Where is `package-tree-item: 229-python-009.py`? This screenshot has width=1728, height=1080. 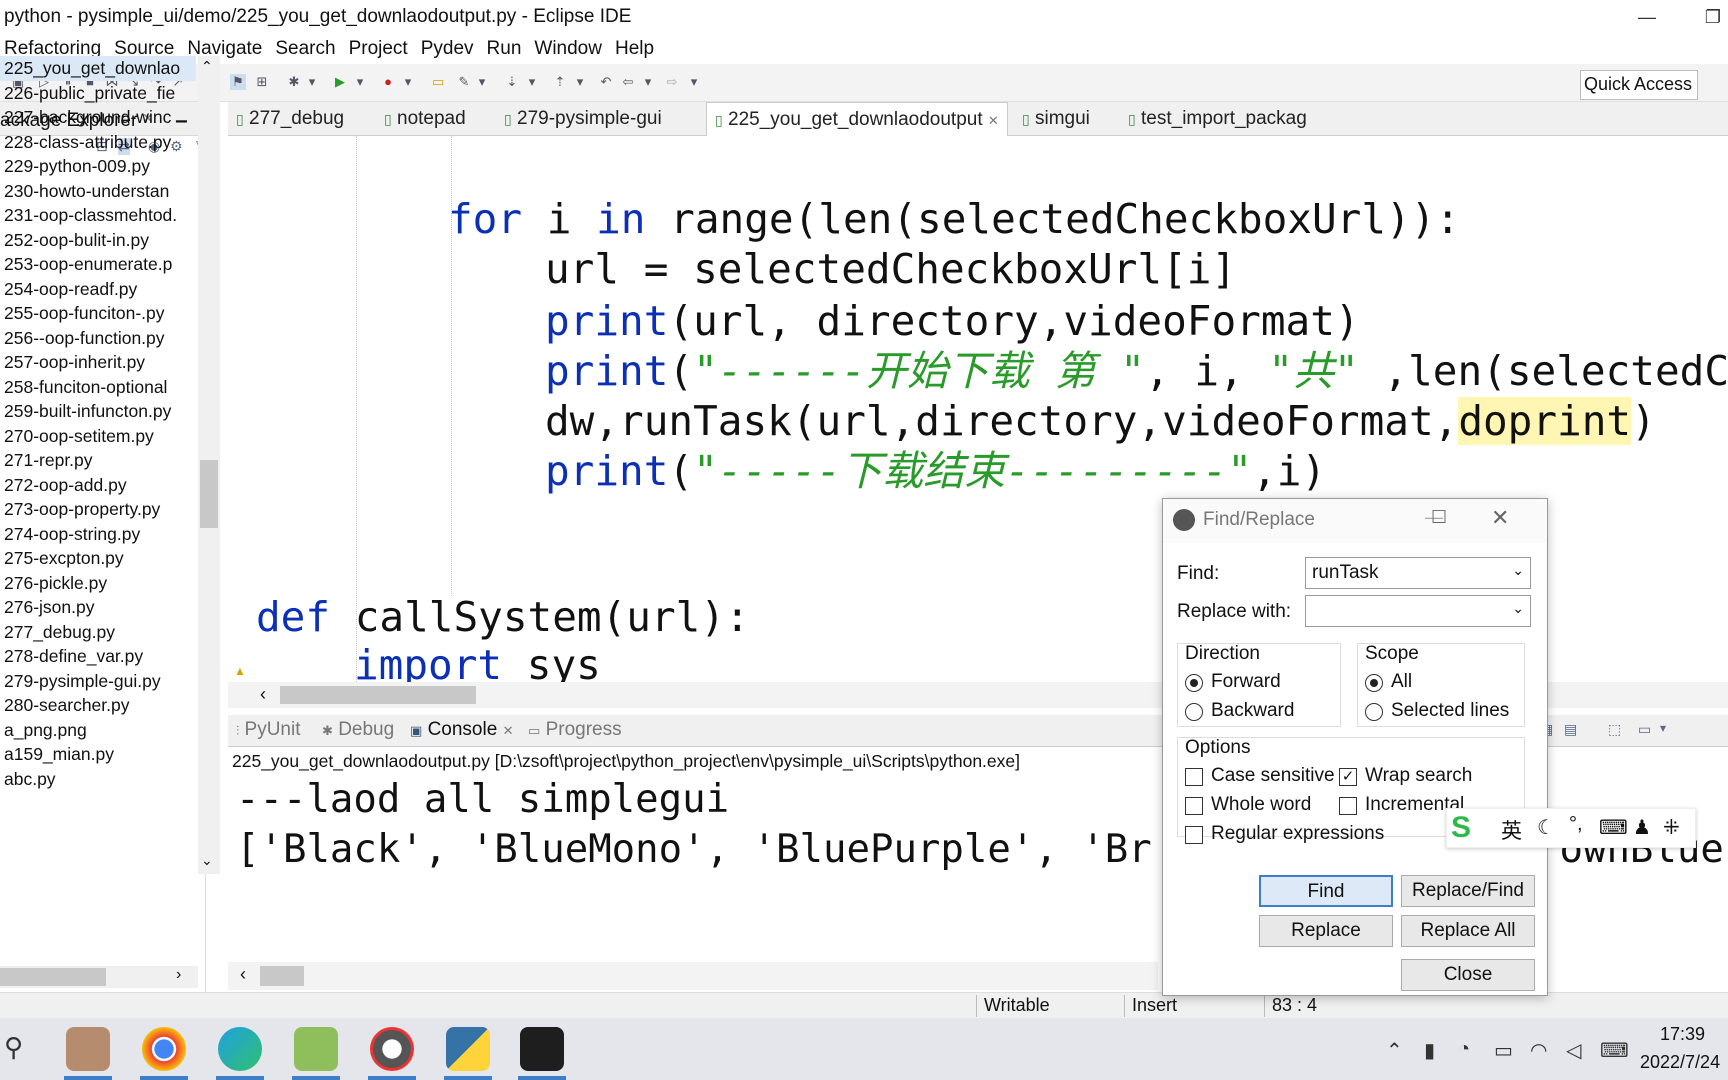 package-tree-item: 229-python-009.py is located at coordinates (98, 166).